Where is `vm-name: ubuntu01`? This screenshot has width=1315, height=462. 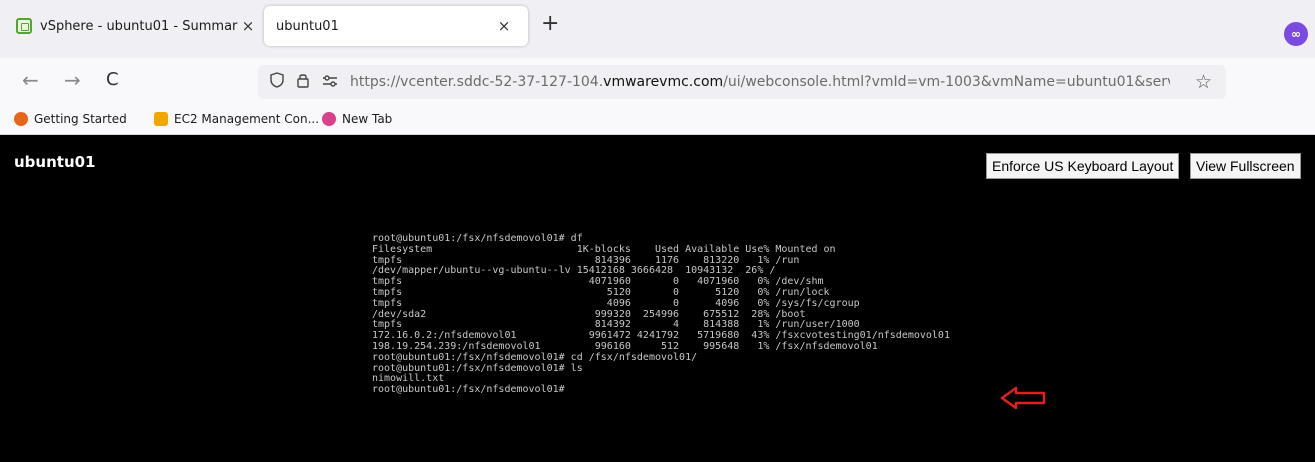 vm-name: ubuntu01 is located at coordinates (55, 162).